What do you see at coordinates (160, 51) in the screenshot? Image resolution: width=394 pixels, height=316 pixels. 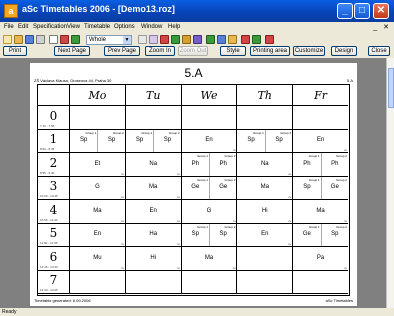 I see `zoom-in-button: Zoom In` at bounding box center [160, 51].